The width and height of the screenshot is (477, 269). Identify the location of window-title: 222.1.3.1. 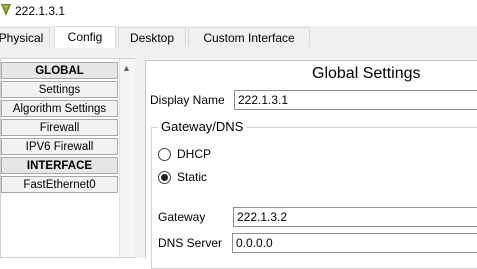
(40, 11).